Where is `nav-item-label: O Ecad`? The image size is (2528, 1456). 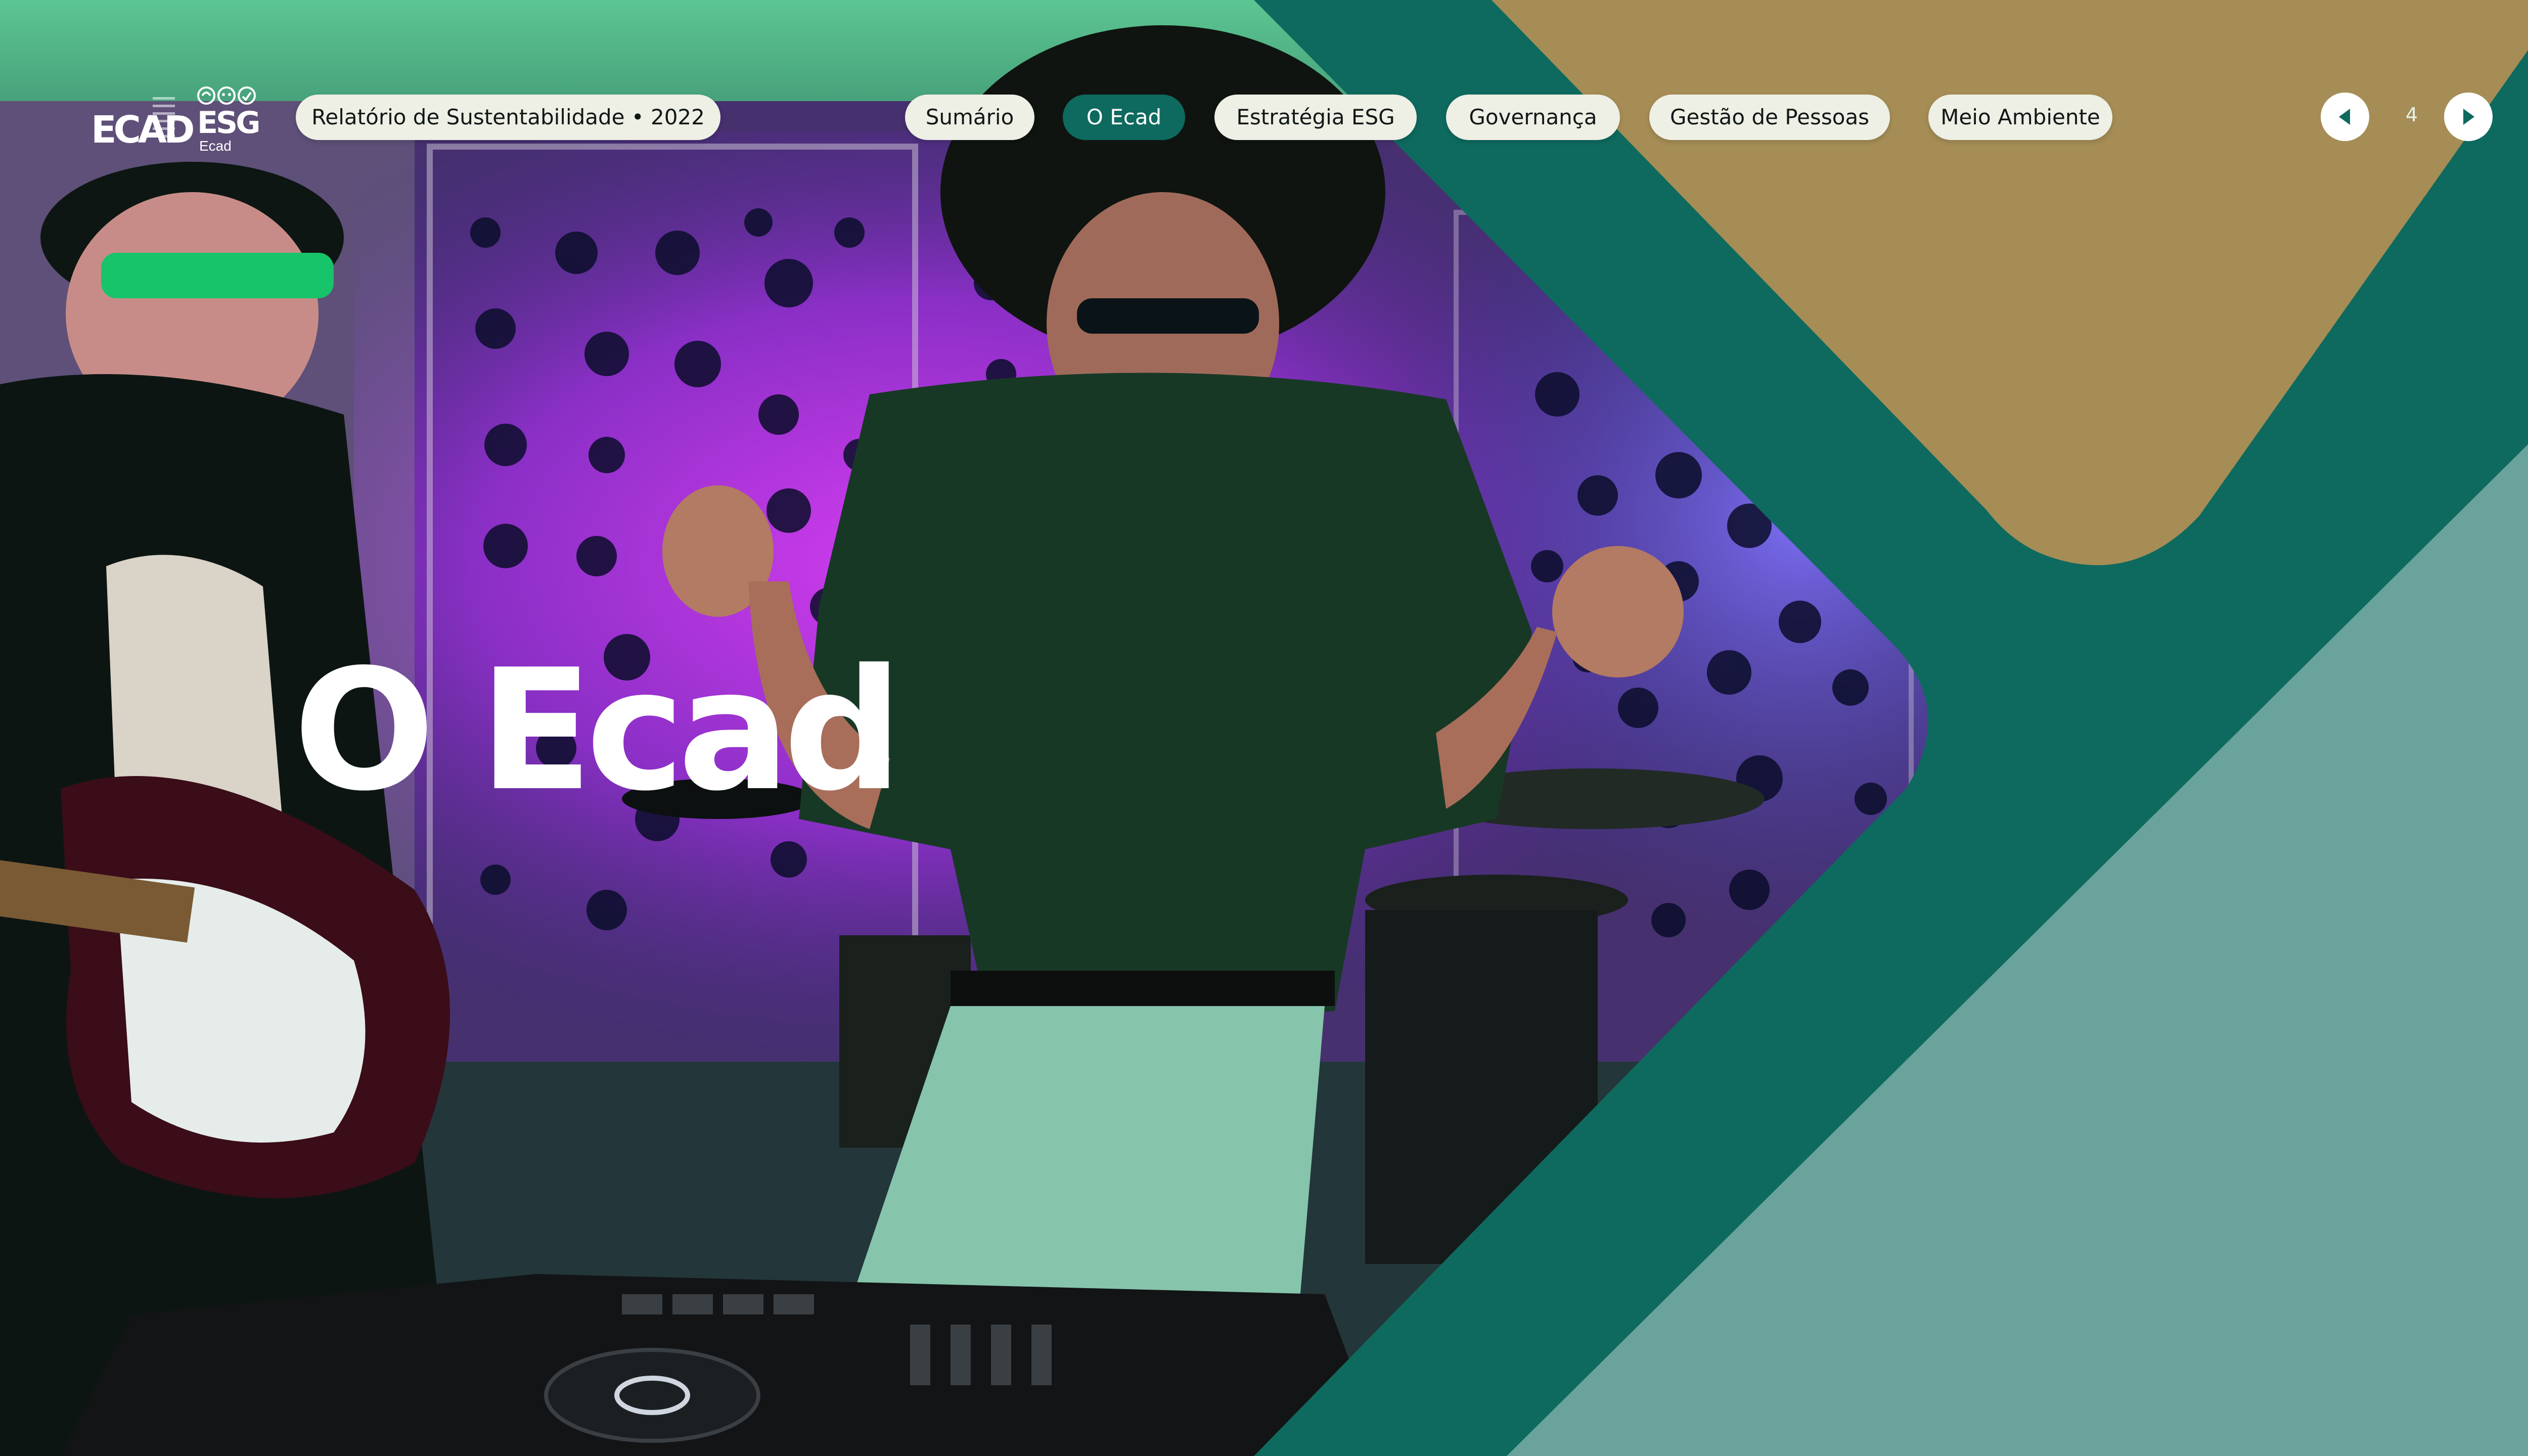
nav-item-label: O Ecad is located at coordinates (1124, 117).